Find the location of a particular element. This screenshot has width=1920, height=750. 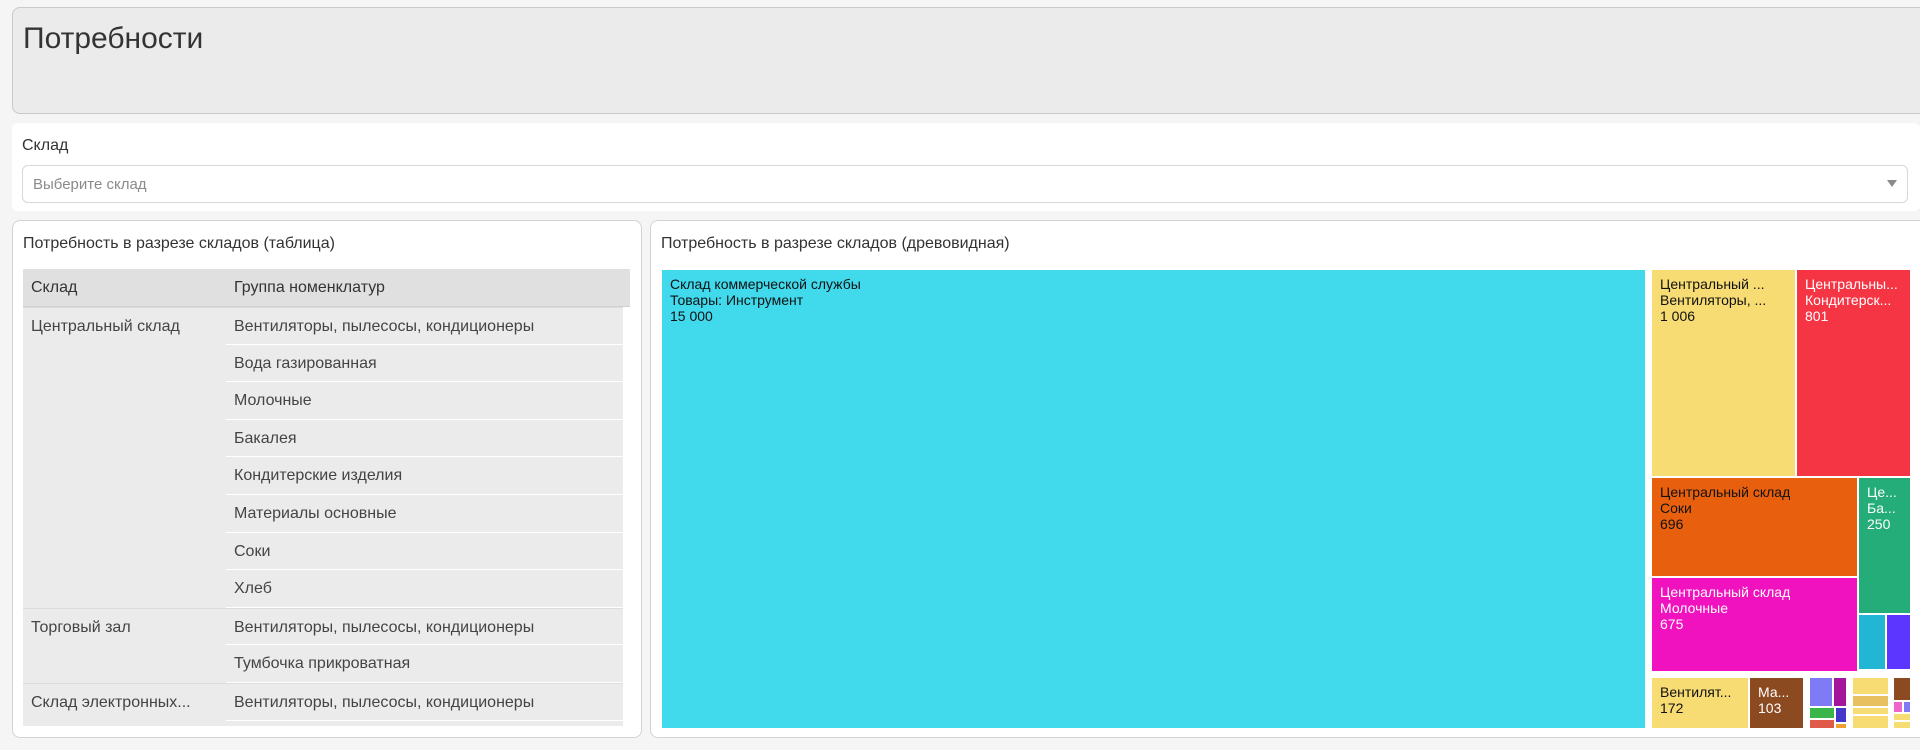

warehouse-filter-label: Склад is located at coordinates (45, 145).